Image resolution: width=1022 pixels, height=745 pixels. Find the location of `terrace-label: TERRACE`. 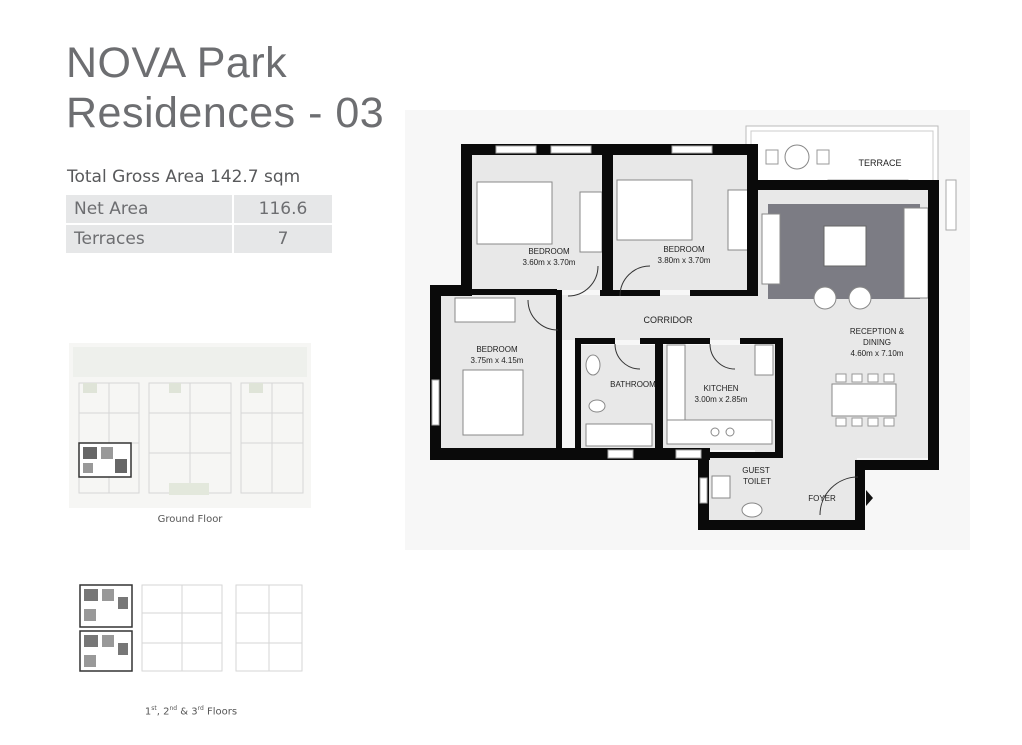

terrace-label: TERRACE is located at coordinates (879, 163).